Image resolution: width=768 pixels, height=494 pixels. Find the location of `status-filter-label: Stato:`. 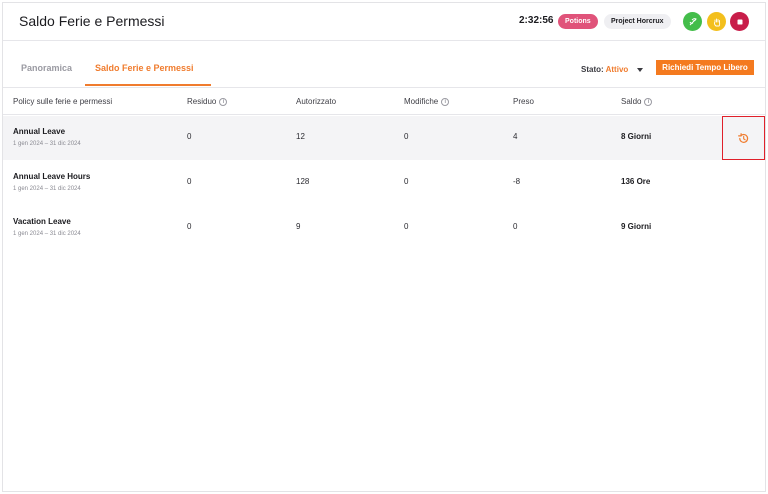

status-filter-label: Stato: is located at coordinates (592, 69).